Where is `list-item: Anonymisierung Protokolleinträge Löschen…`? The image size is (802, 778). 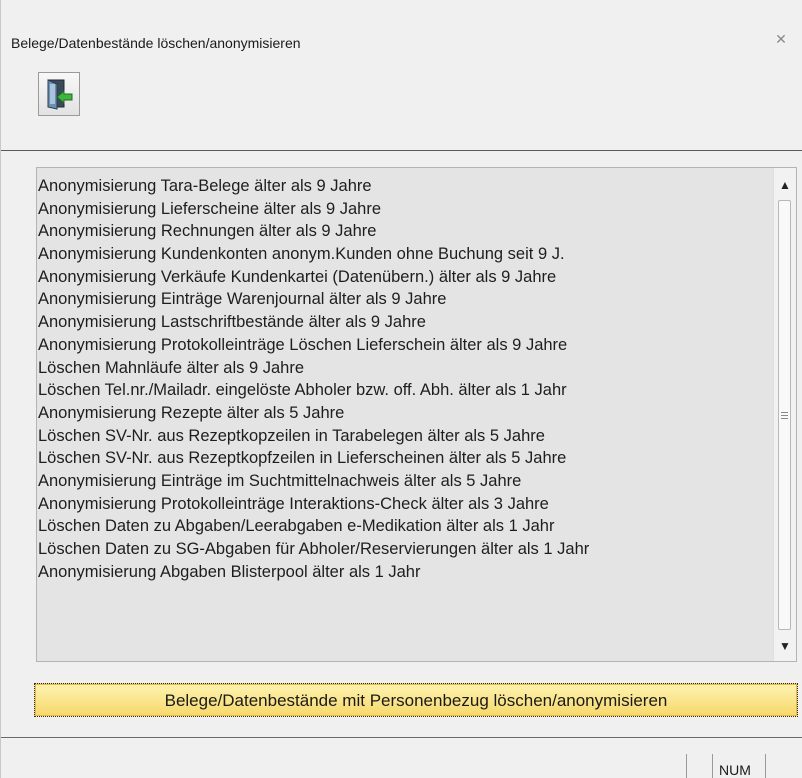 list-item: Anonymisierung Protokolleinträge Löschen… is located at coordinates (313, 345).